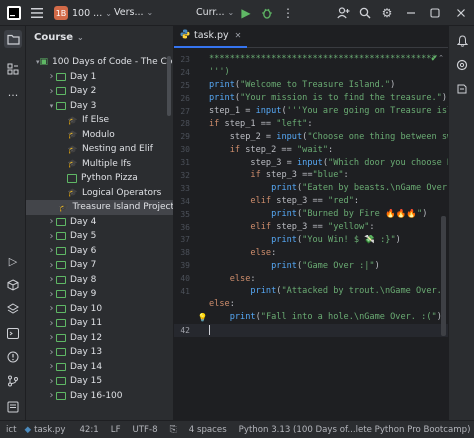 This screenshot has height=438, width=474. I want to click on tree-item: ▾ Day 3, so click(99, 106).